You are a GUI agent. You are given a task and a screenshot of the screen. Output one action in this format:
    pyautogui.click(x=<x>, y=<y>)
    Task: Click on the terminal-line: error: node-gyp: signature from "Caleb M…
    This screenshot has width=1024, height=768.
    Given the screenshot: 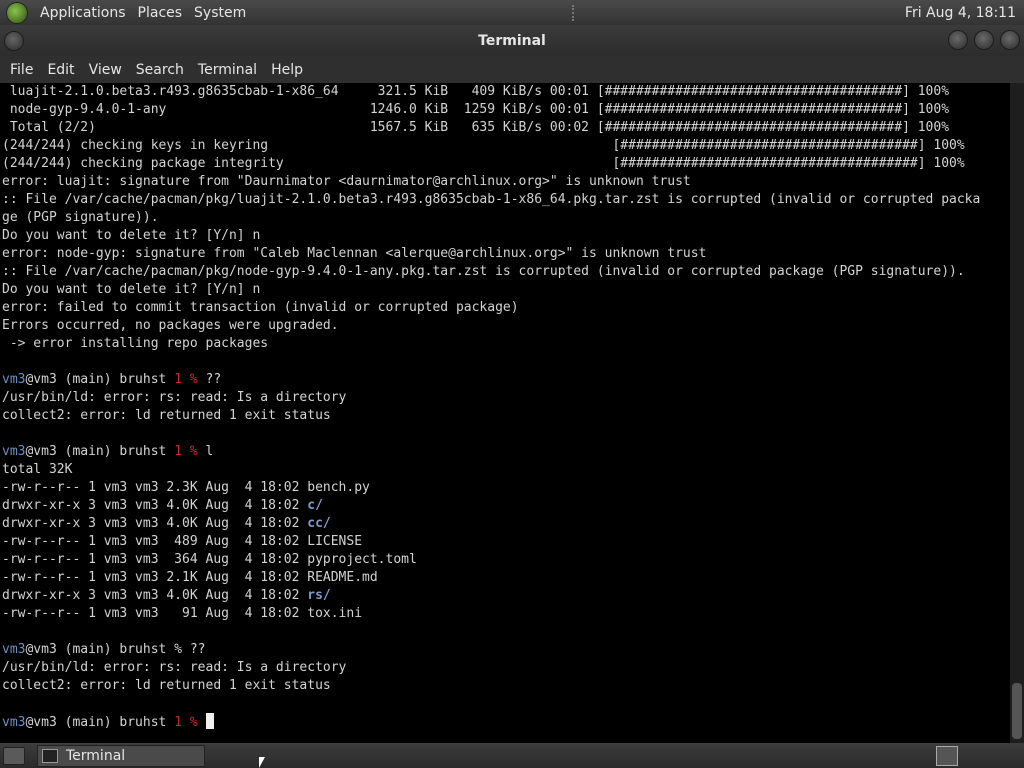 What is the action you would take?
    pyautogui.click(x=505, y=254)
    